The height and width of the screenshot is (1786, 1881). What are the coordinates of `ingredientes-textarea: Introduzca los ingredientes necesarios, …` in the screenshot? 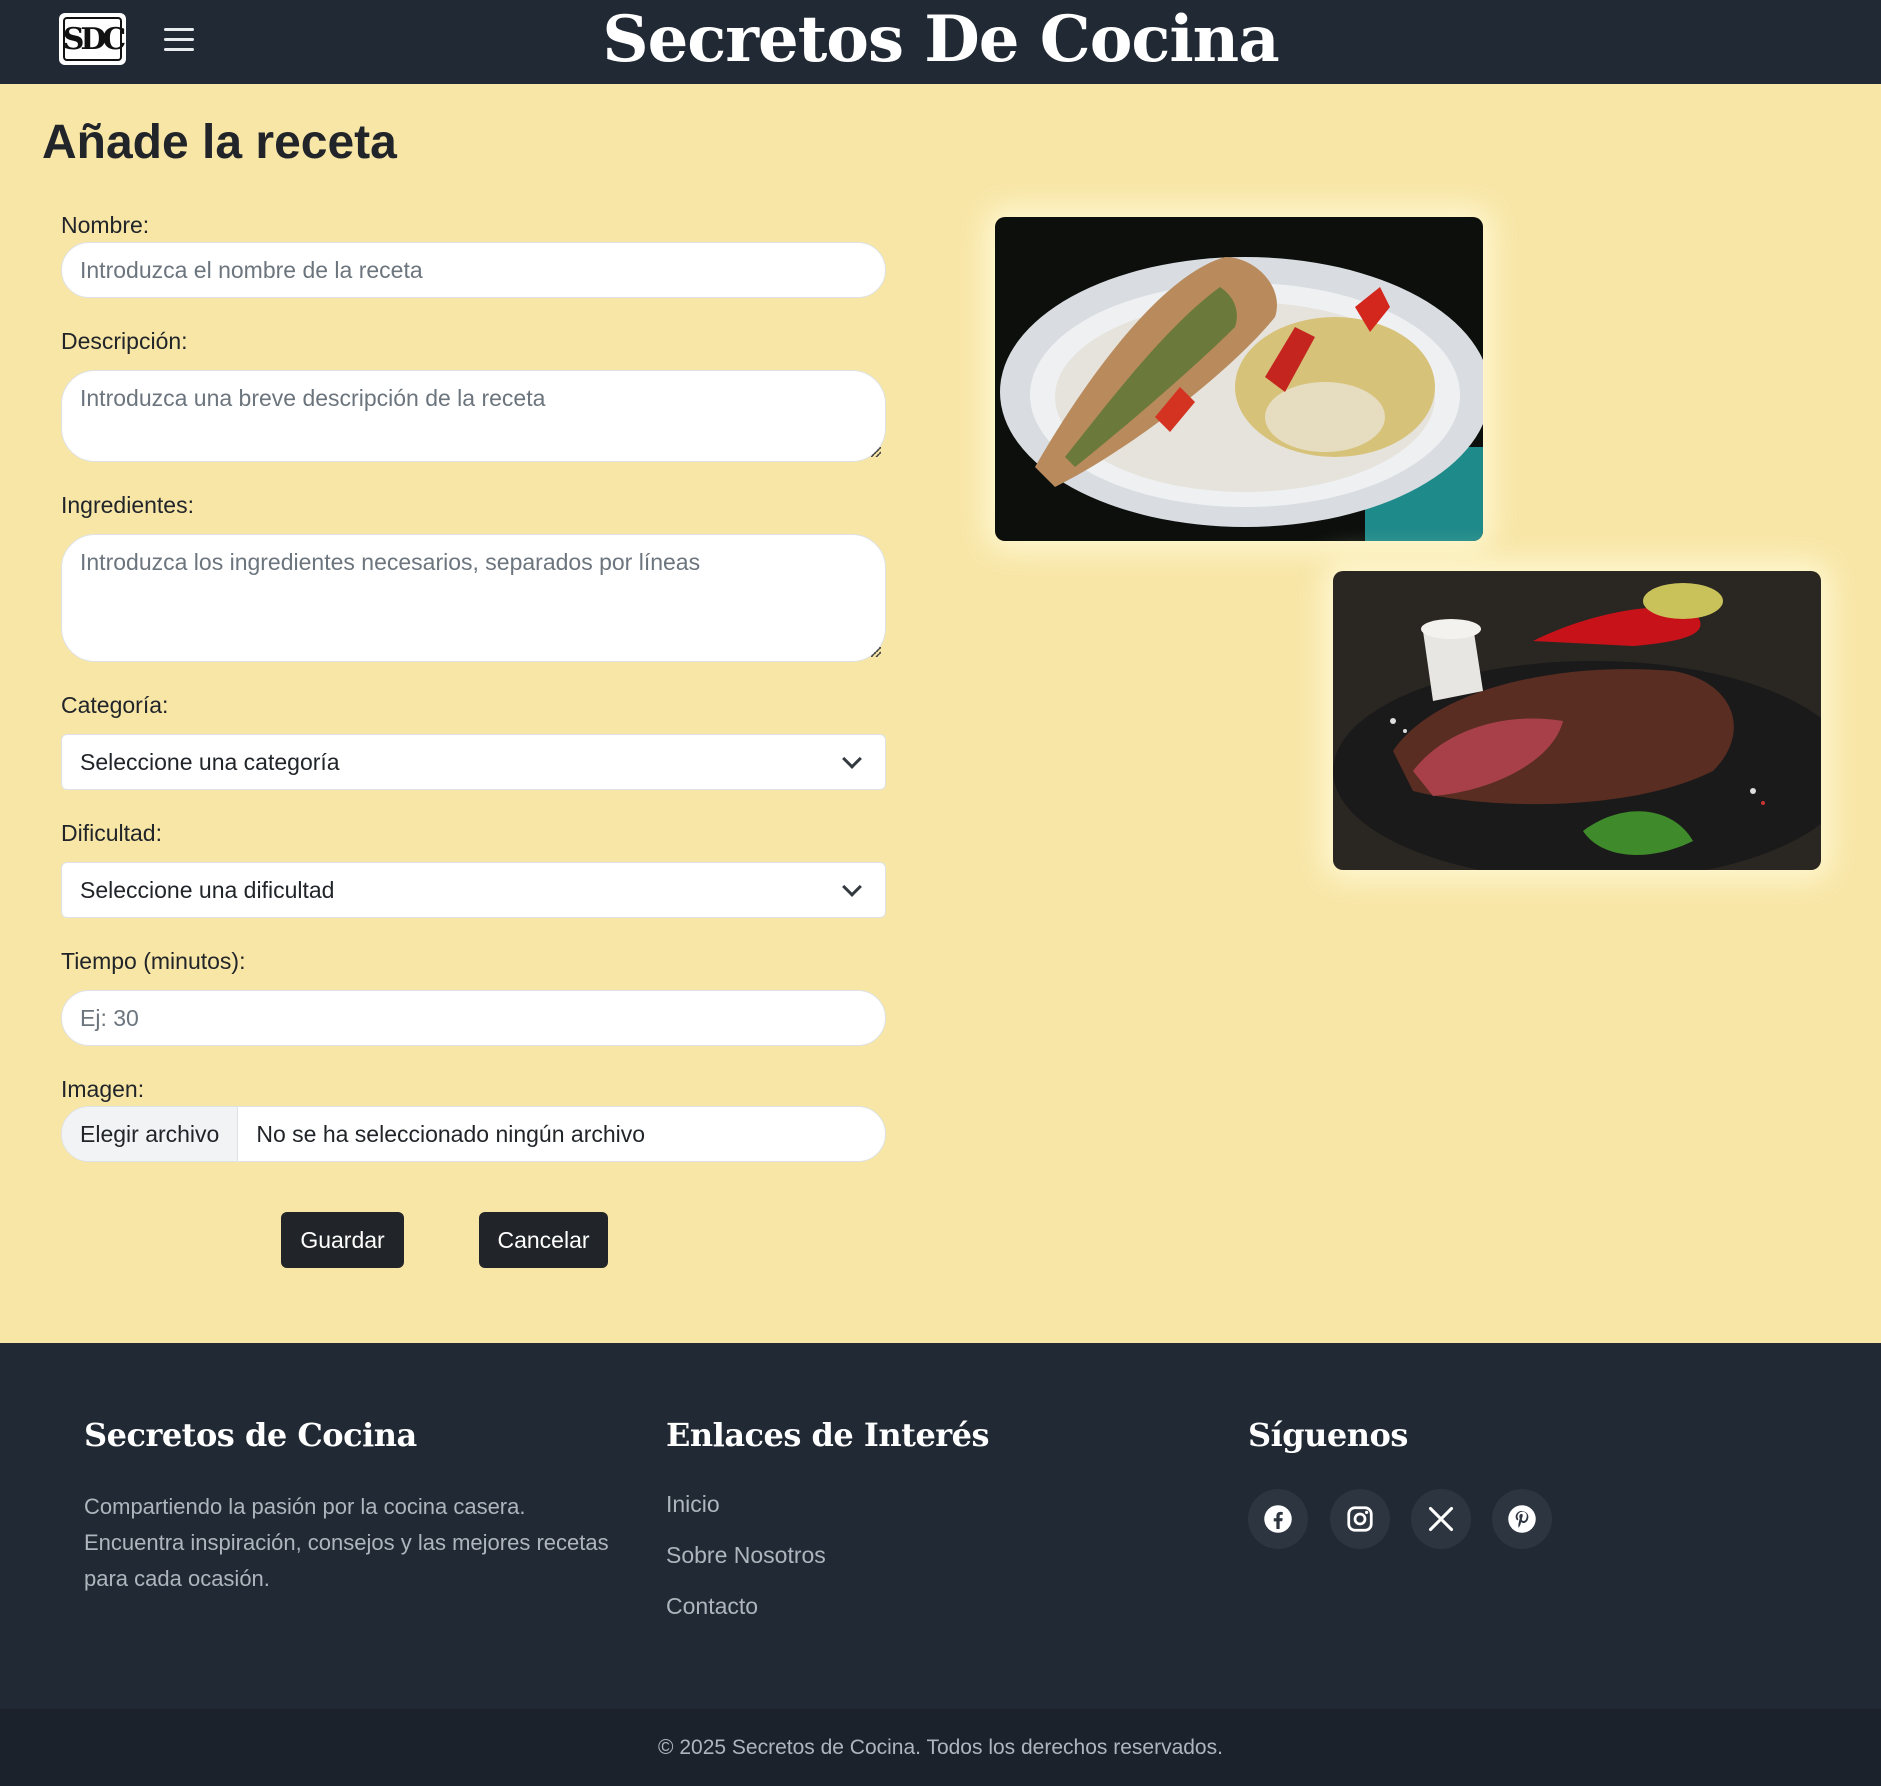 It's located at (473, 598).